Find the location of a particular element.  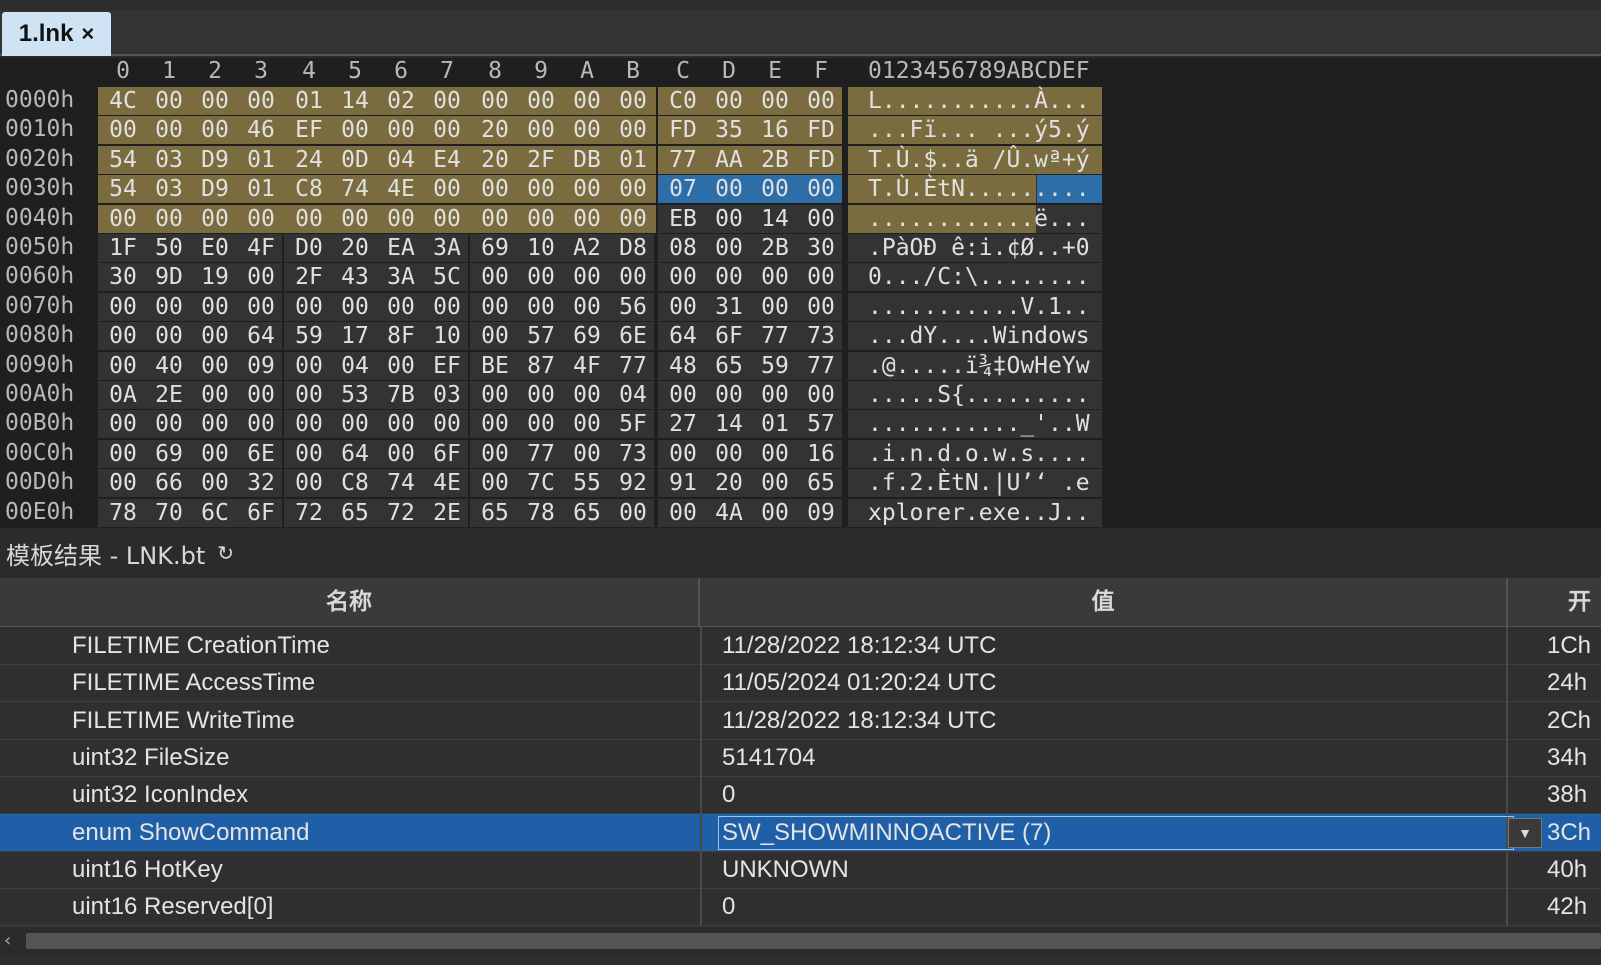

hex-byte: 1F is located at coordinates (123, 248).